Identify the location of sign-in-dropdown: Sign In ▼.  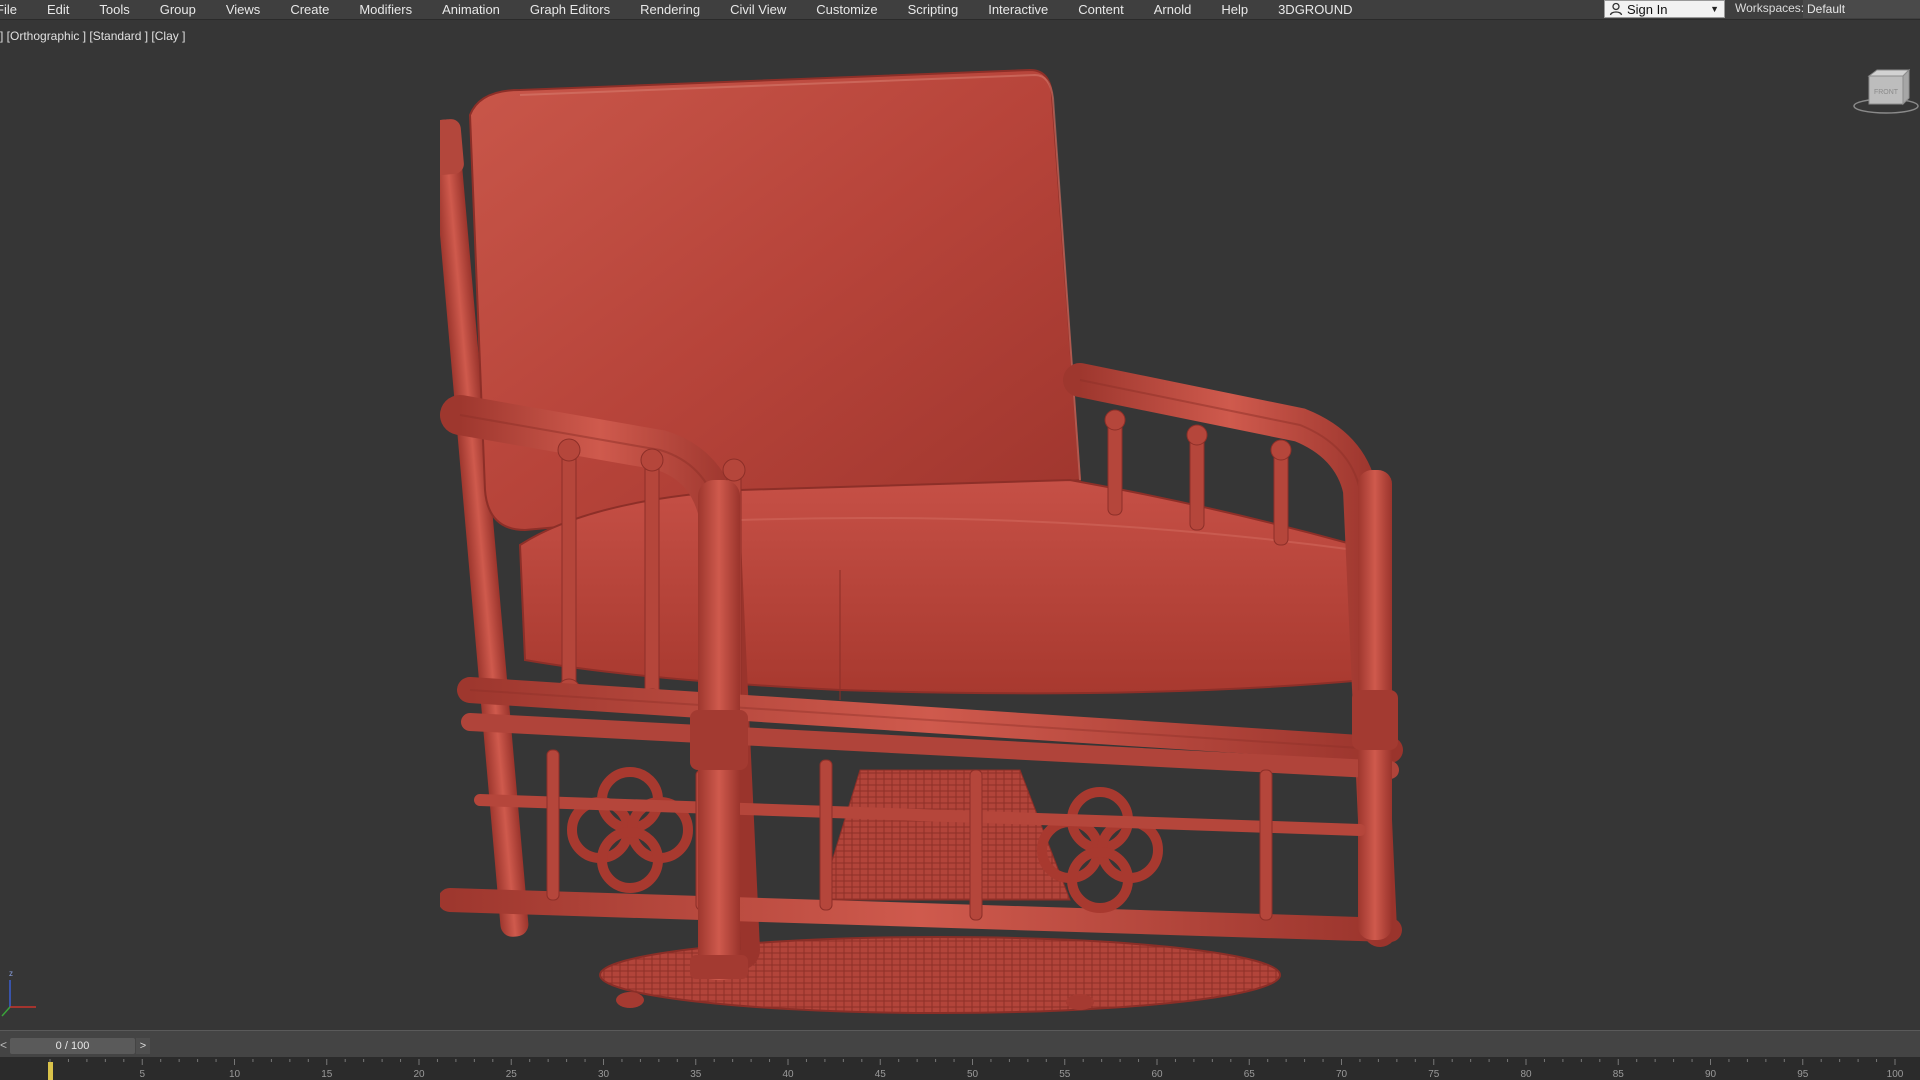
(1664, 9).